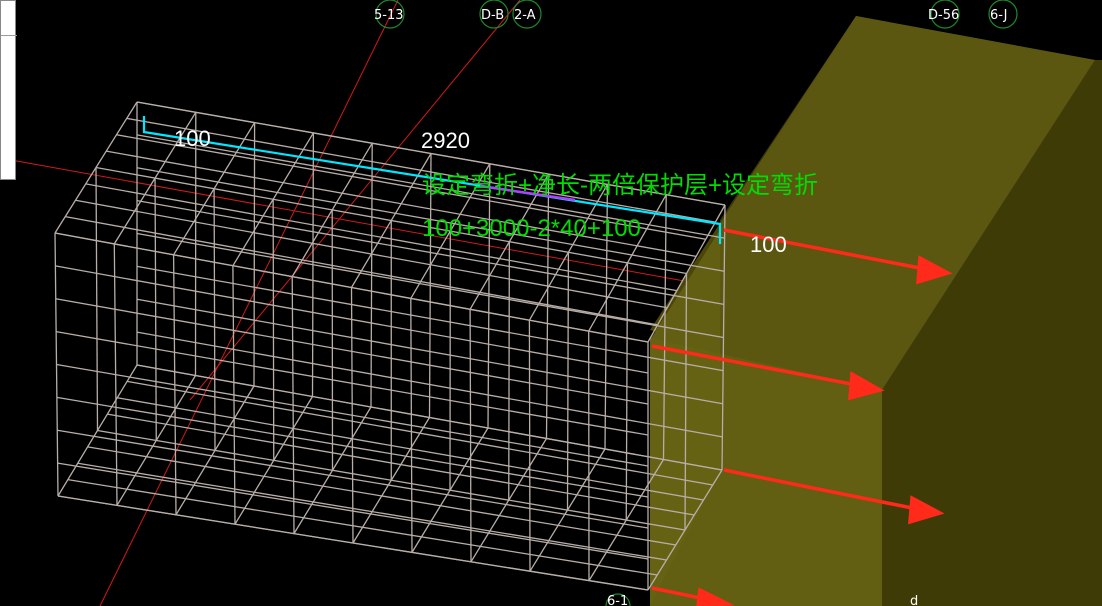  Describe the element at coordinates (9, 35) in the screenshot. I see `side-panel-divider` at that location.